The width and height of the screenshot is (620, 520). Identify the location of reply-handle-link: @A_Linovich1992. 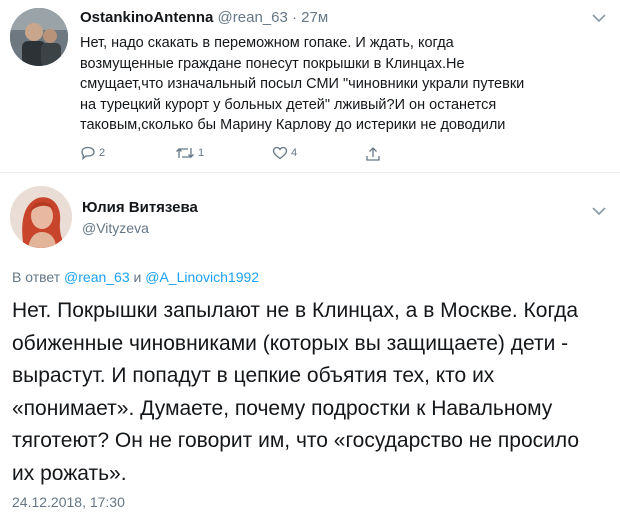
(202, 277).